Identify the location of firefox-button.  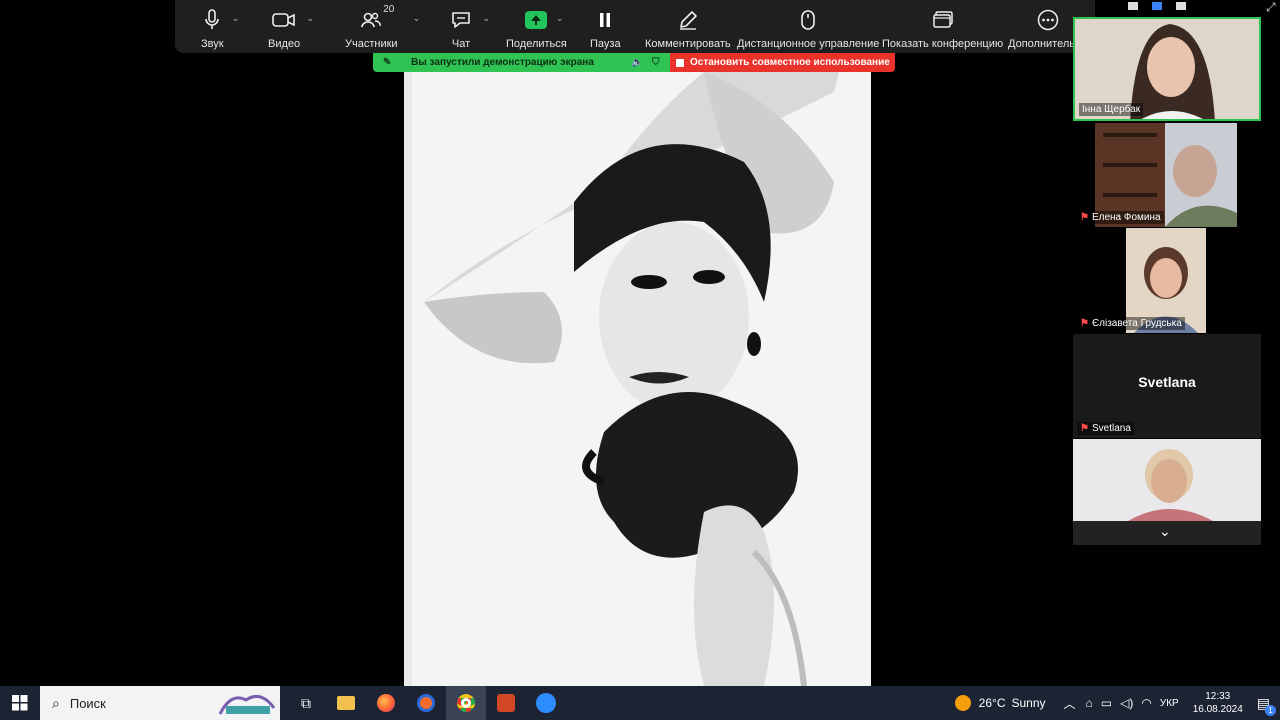
(386, 703).